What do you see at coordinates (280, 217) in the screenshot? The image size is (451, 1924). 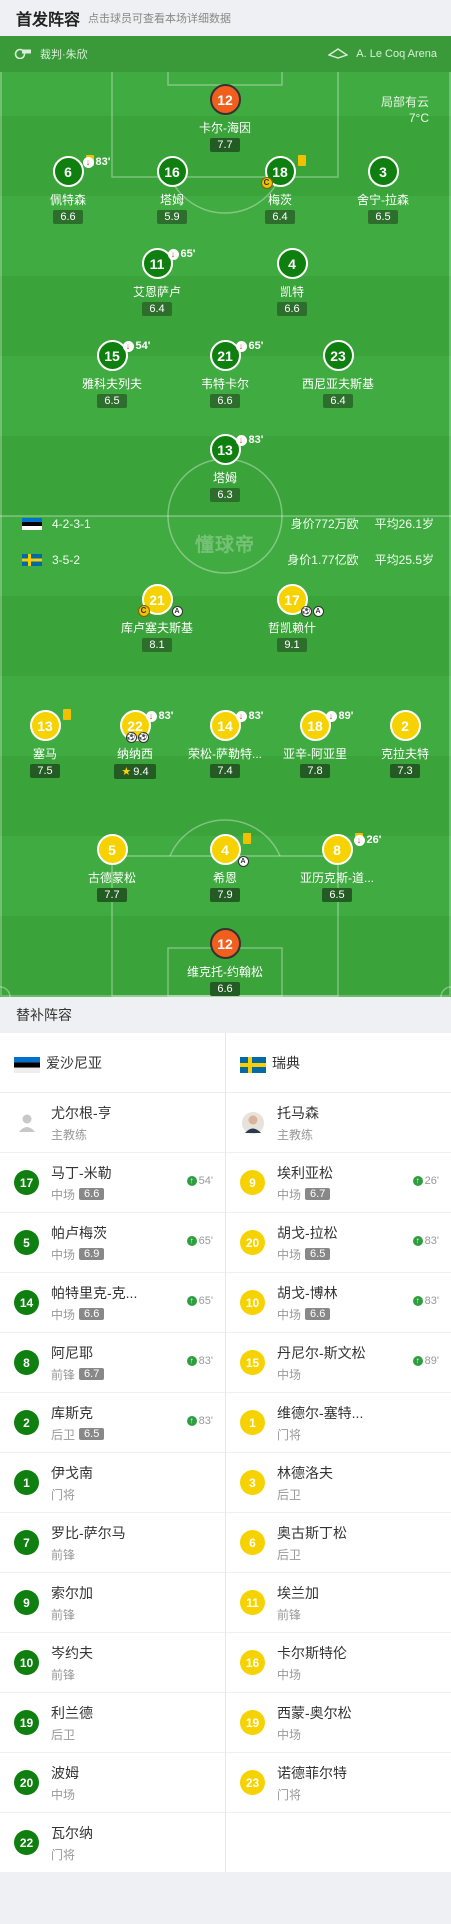 I see `player-rating: 6.4` at bounding box center [280, 217].